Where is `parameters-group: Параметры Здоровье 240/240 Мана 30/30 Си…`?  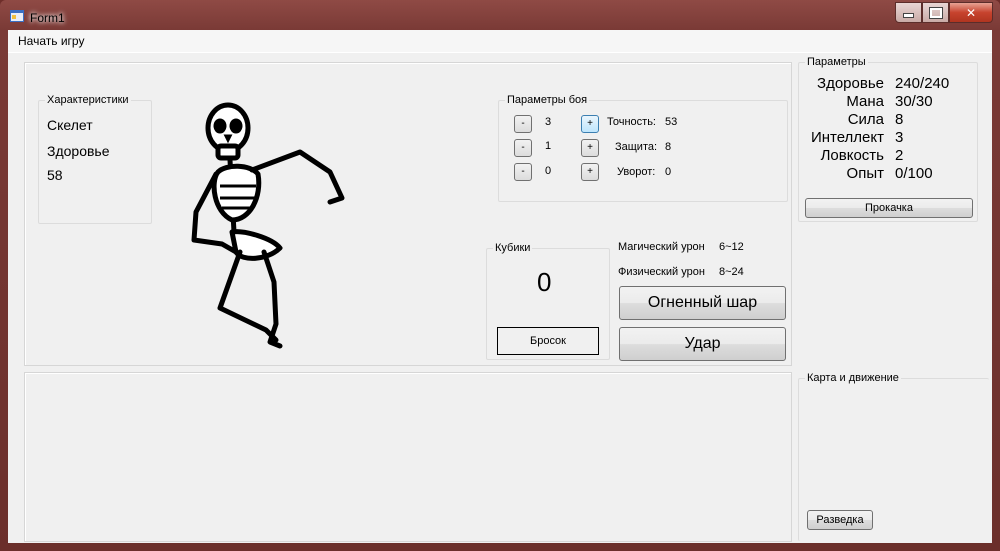
parameters-group: Параметры Здоровье 240/240 Мана 30/30 Си… is located at coordinates (888, 139).